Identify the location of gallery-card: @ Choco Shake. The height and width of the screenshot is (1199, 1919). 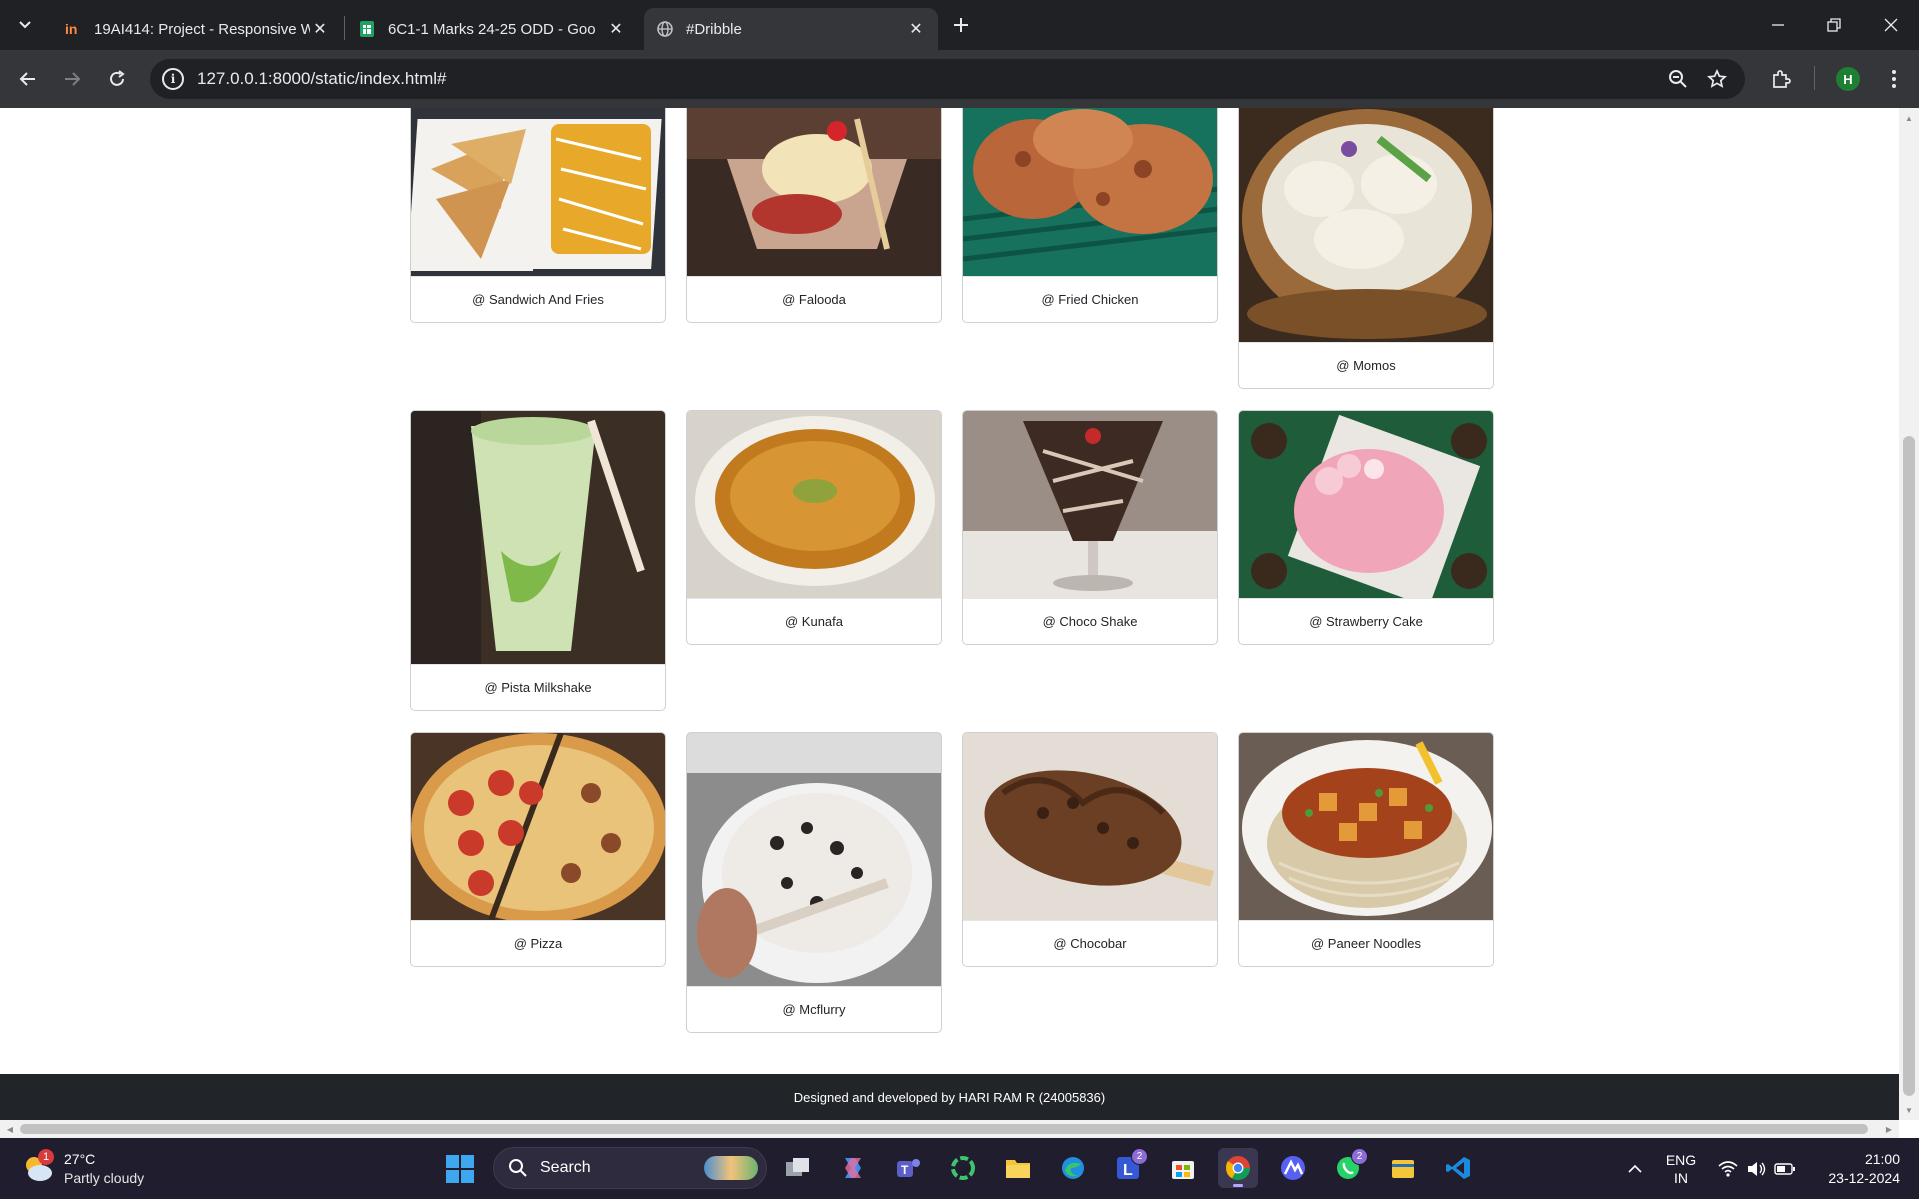
(1090, 527).